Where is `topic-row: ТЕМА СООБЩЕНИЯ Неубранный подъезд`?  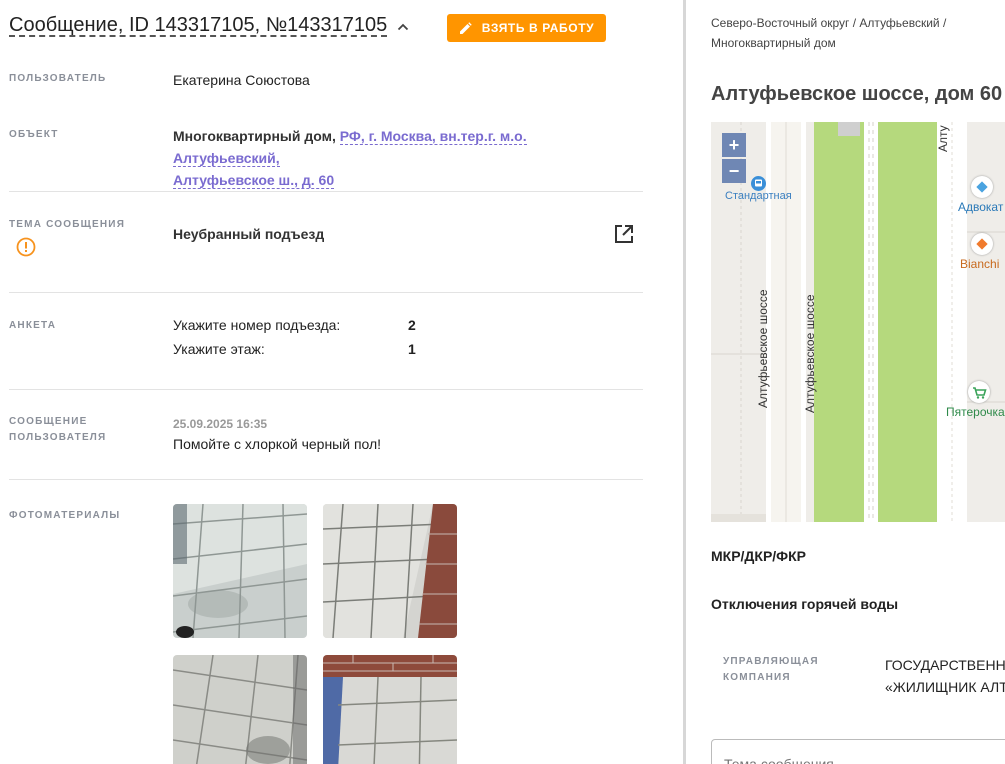 topic-row: ТЕМА СООБЩЕНИЯ Неубранный подъезд is located at coordinates (326, 242).